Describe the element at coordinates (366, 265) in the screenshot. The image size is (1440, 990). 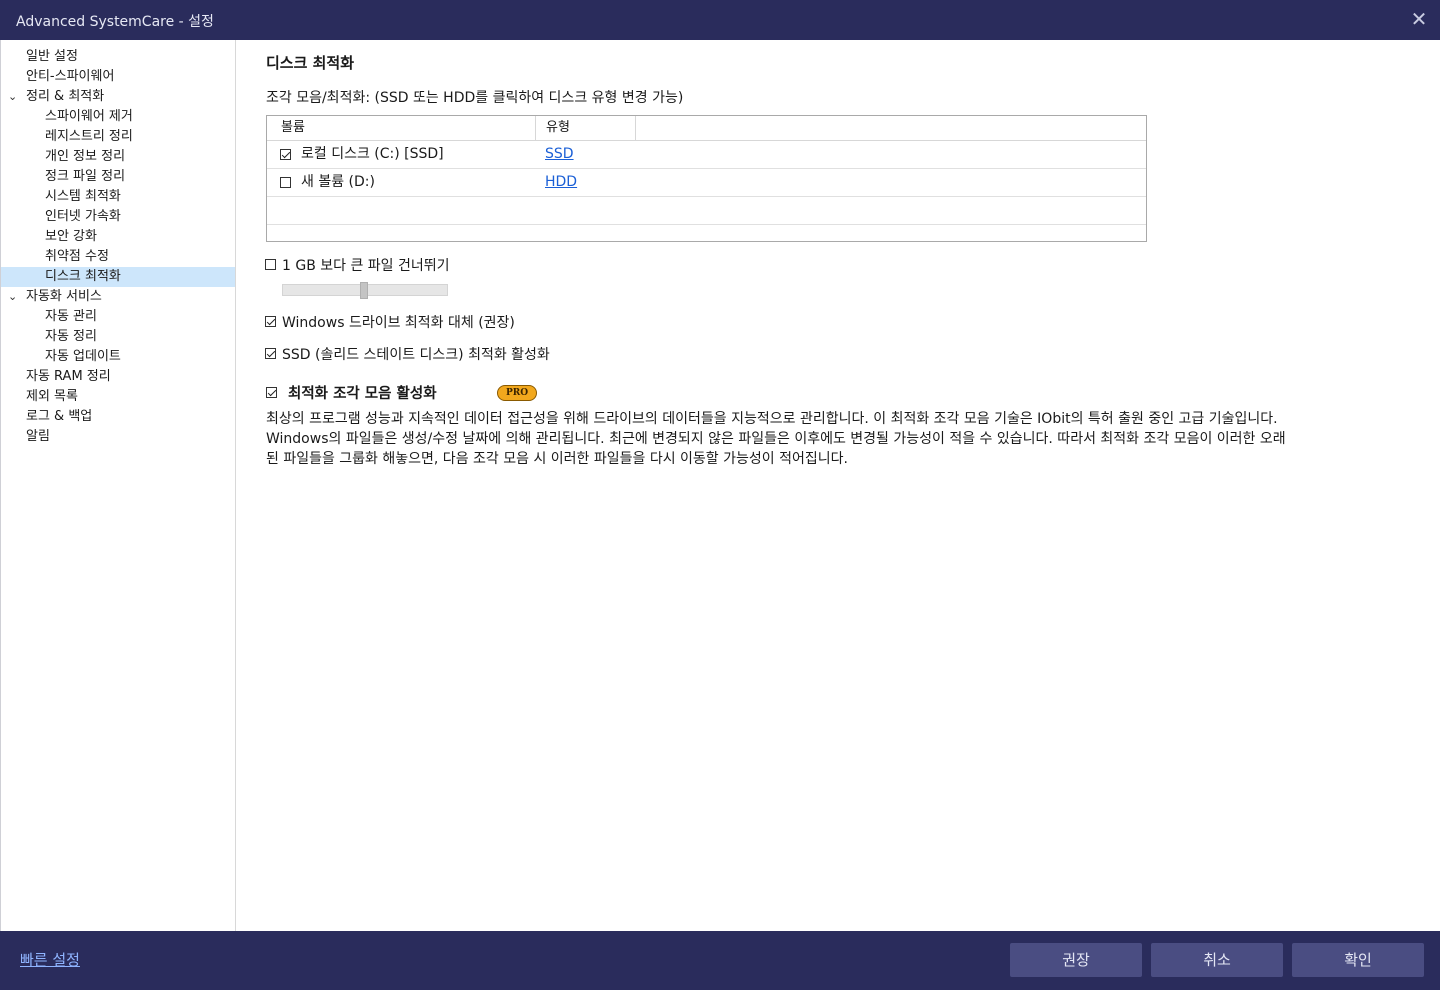
I see `skip-large-files-label: 1 GB 보다 큰 파일 건너뛰기` at that location.